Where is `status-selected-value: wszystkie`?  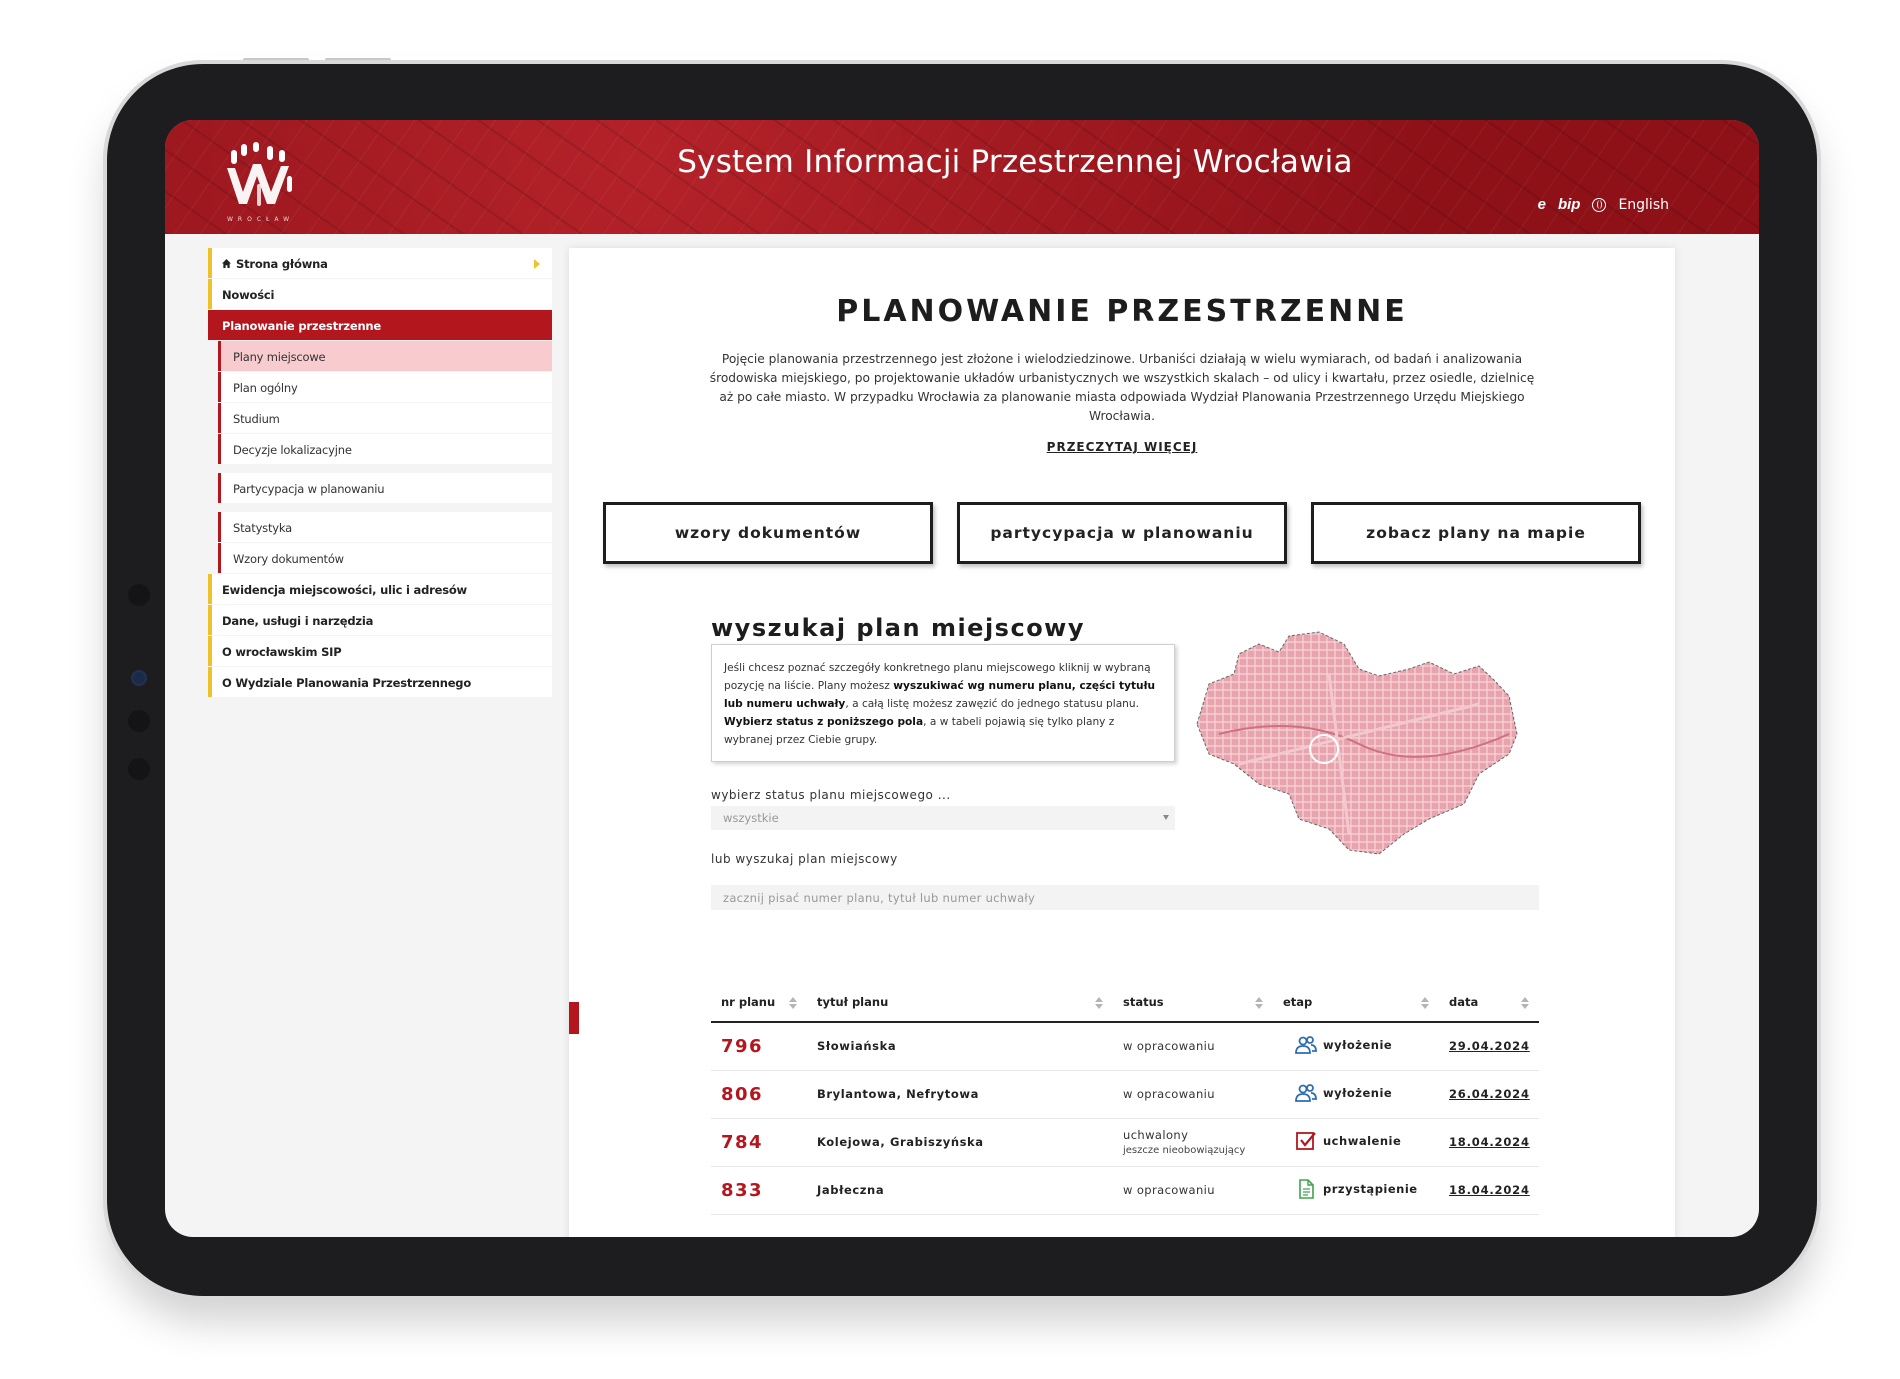
status-selected-value: wszystkie is located at coordinates (751, 818).